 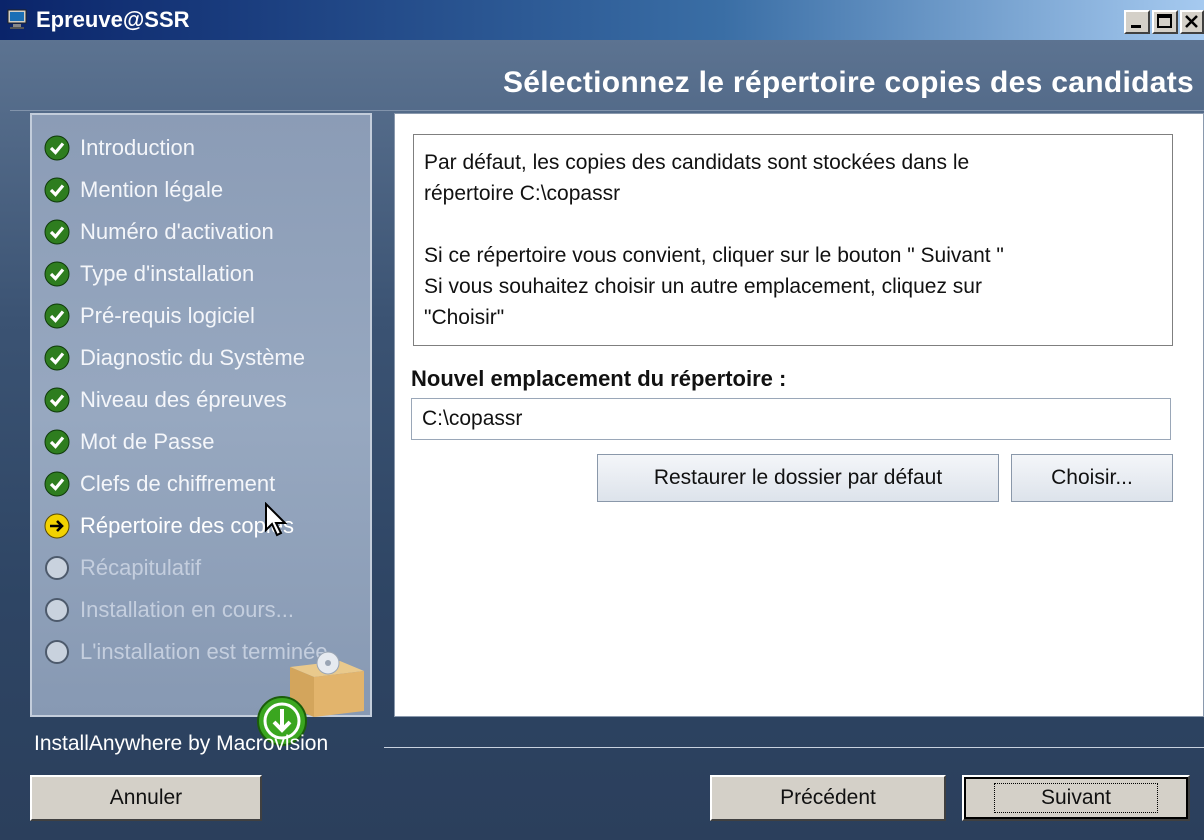 I want to click on step-item: Type d'installation, so click(x=149, y=274).